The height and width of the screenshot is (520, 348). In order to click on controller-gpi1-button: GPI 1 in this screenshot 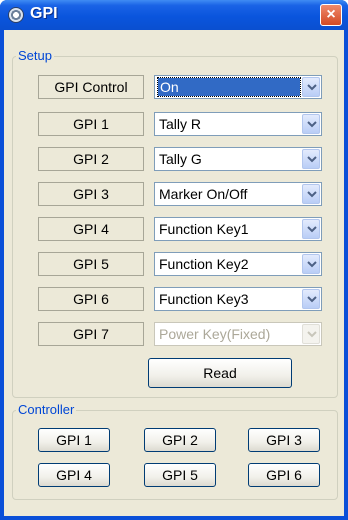, I will do `click(74, 440)`.